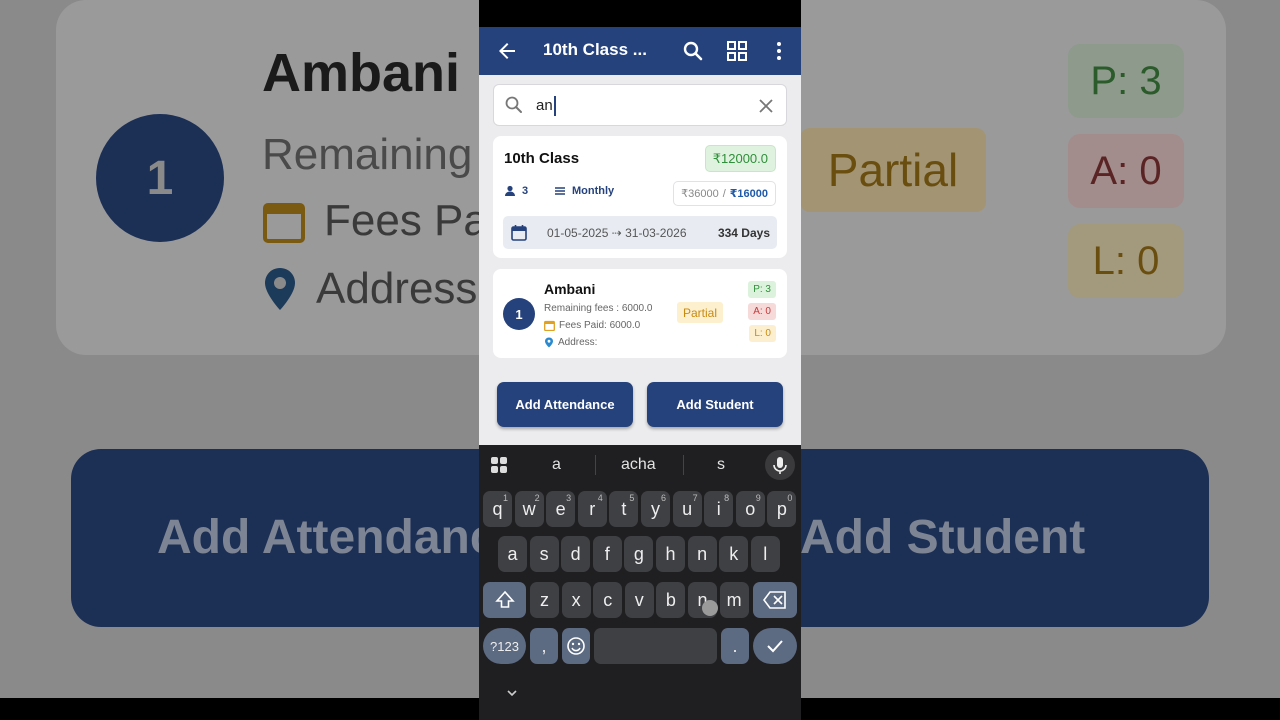 The height and width of the screenshot is (720, 1280). Describe the element at coordinates (779, 51) in the screenshot. I see `more-vert-icon` at that location.